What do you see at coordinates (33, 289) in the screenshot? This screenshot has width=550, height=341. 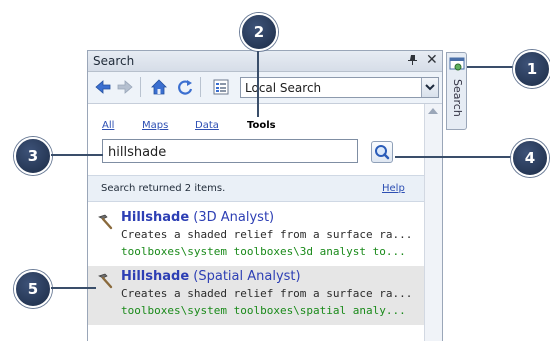 I see `callout-5: 5` at bounding box center [33, 289].